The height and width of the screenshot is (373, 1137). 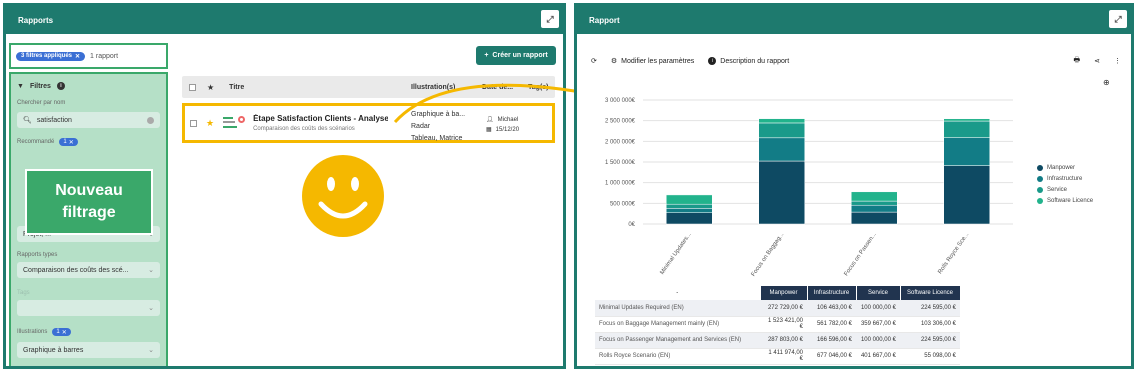 What do you see at coordinates (1077, 61) in the screenshot?
I see `print-icon: 🖶︎` at bounding box center [1077, 61].